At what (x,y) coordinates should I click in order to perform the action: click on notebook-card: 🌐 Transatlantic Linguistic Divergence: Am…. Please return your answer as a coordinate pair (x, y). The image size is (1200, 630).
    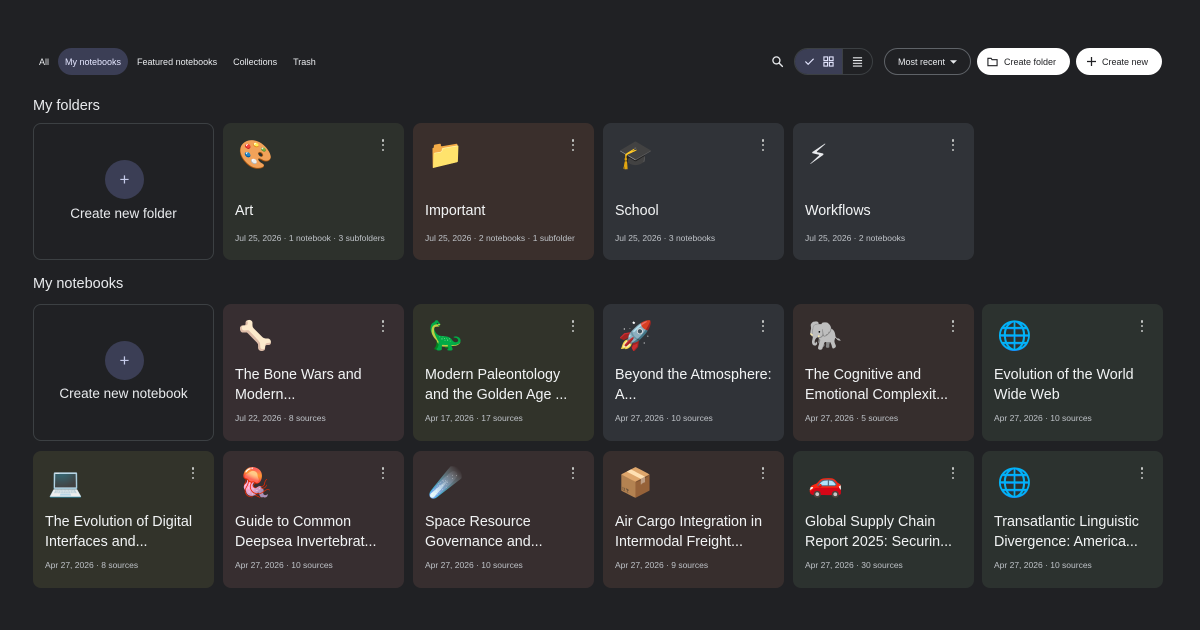
    Looking at the image, I should click on (1072, 519).